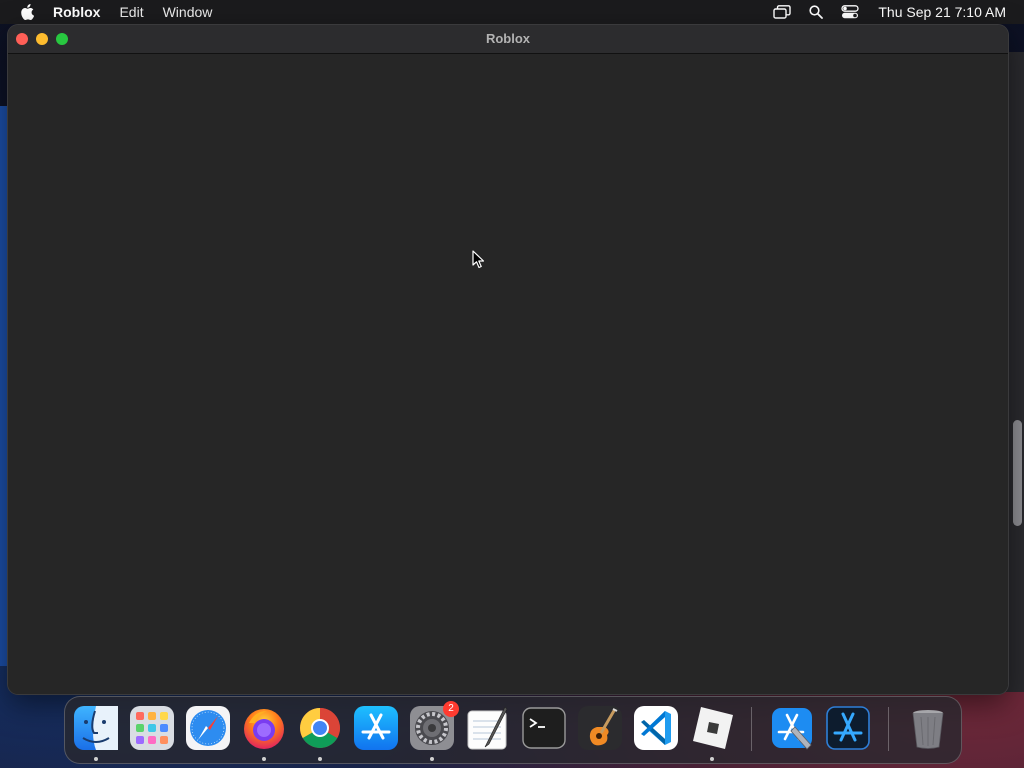 This screenshot has height=768, width=1024. I want to click on system-preferences-running-indicator, so click(432, 759).